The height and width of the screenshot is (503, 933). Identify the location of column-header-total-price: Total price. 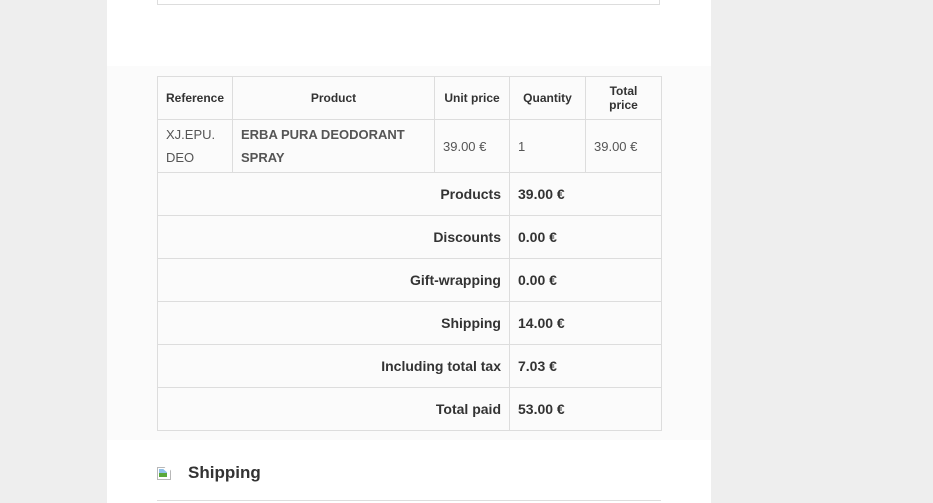
(623, 98).